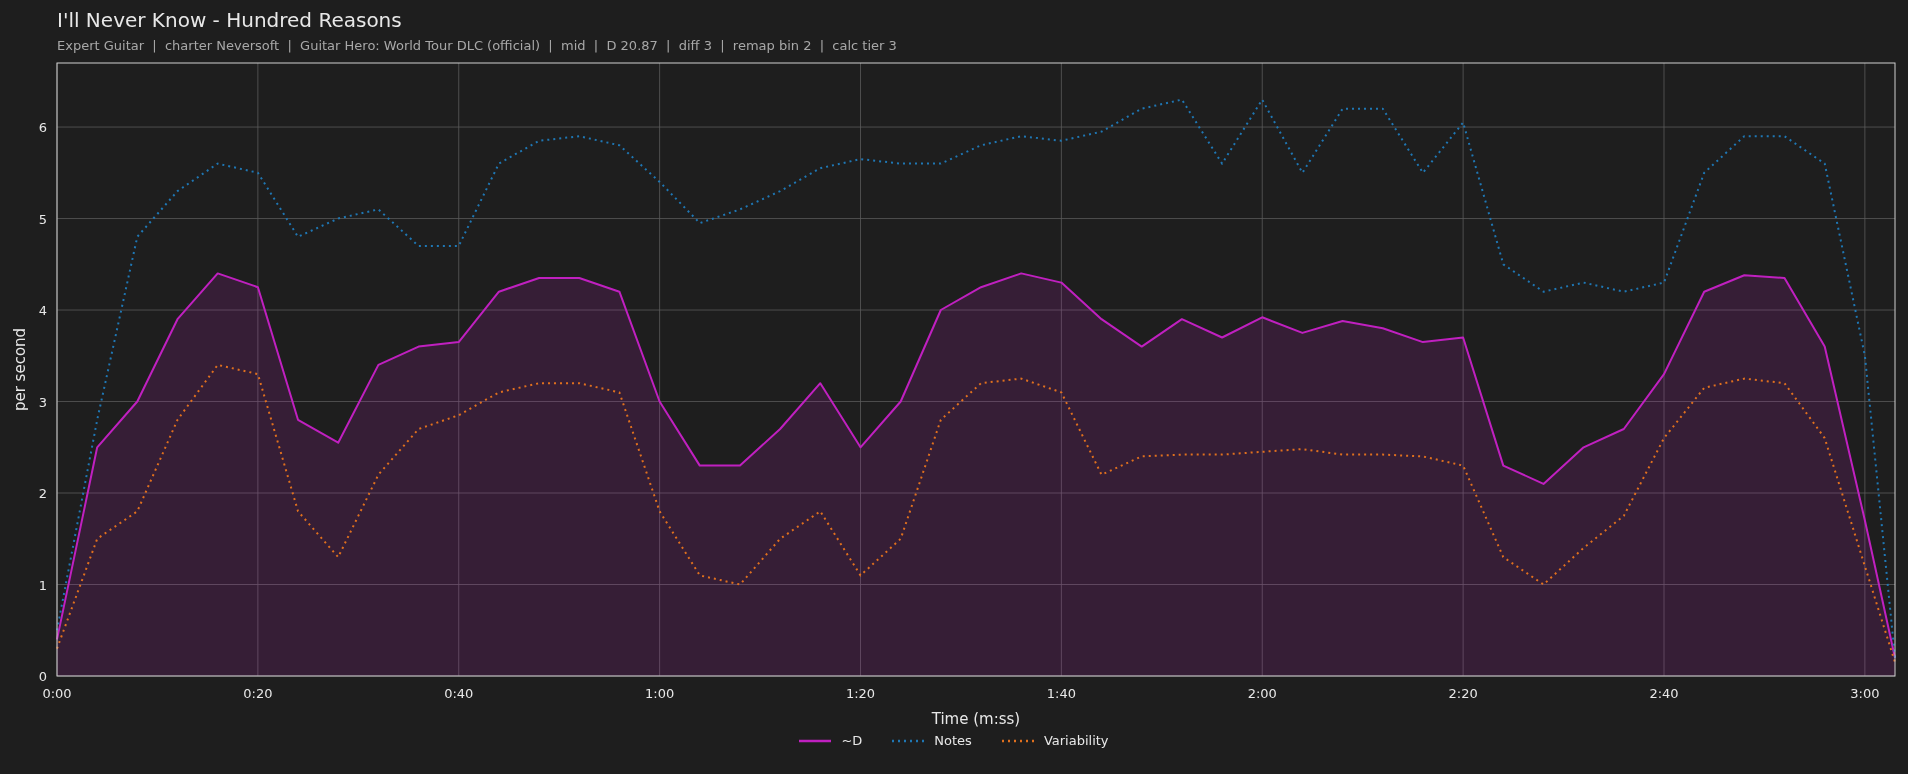  I want to click on legend-label: Notes, so click(953, 741).